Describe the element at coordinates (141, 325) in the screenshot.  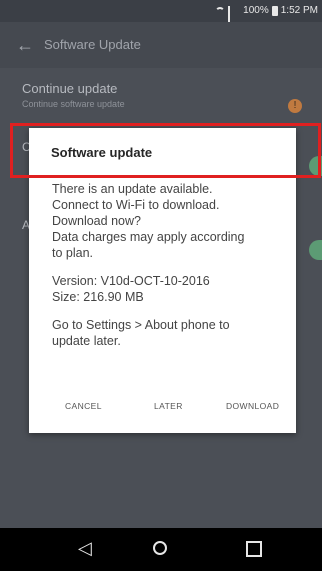
I see `hint-line: Go to Settings > About phone to` at that location.